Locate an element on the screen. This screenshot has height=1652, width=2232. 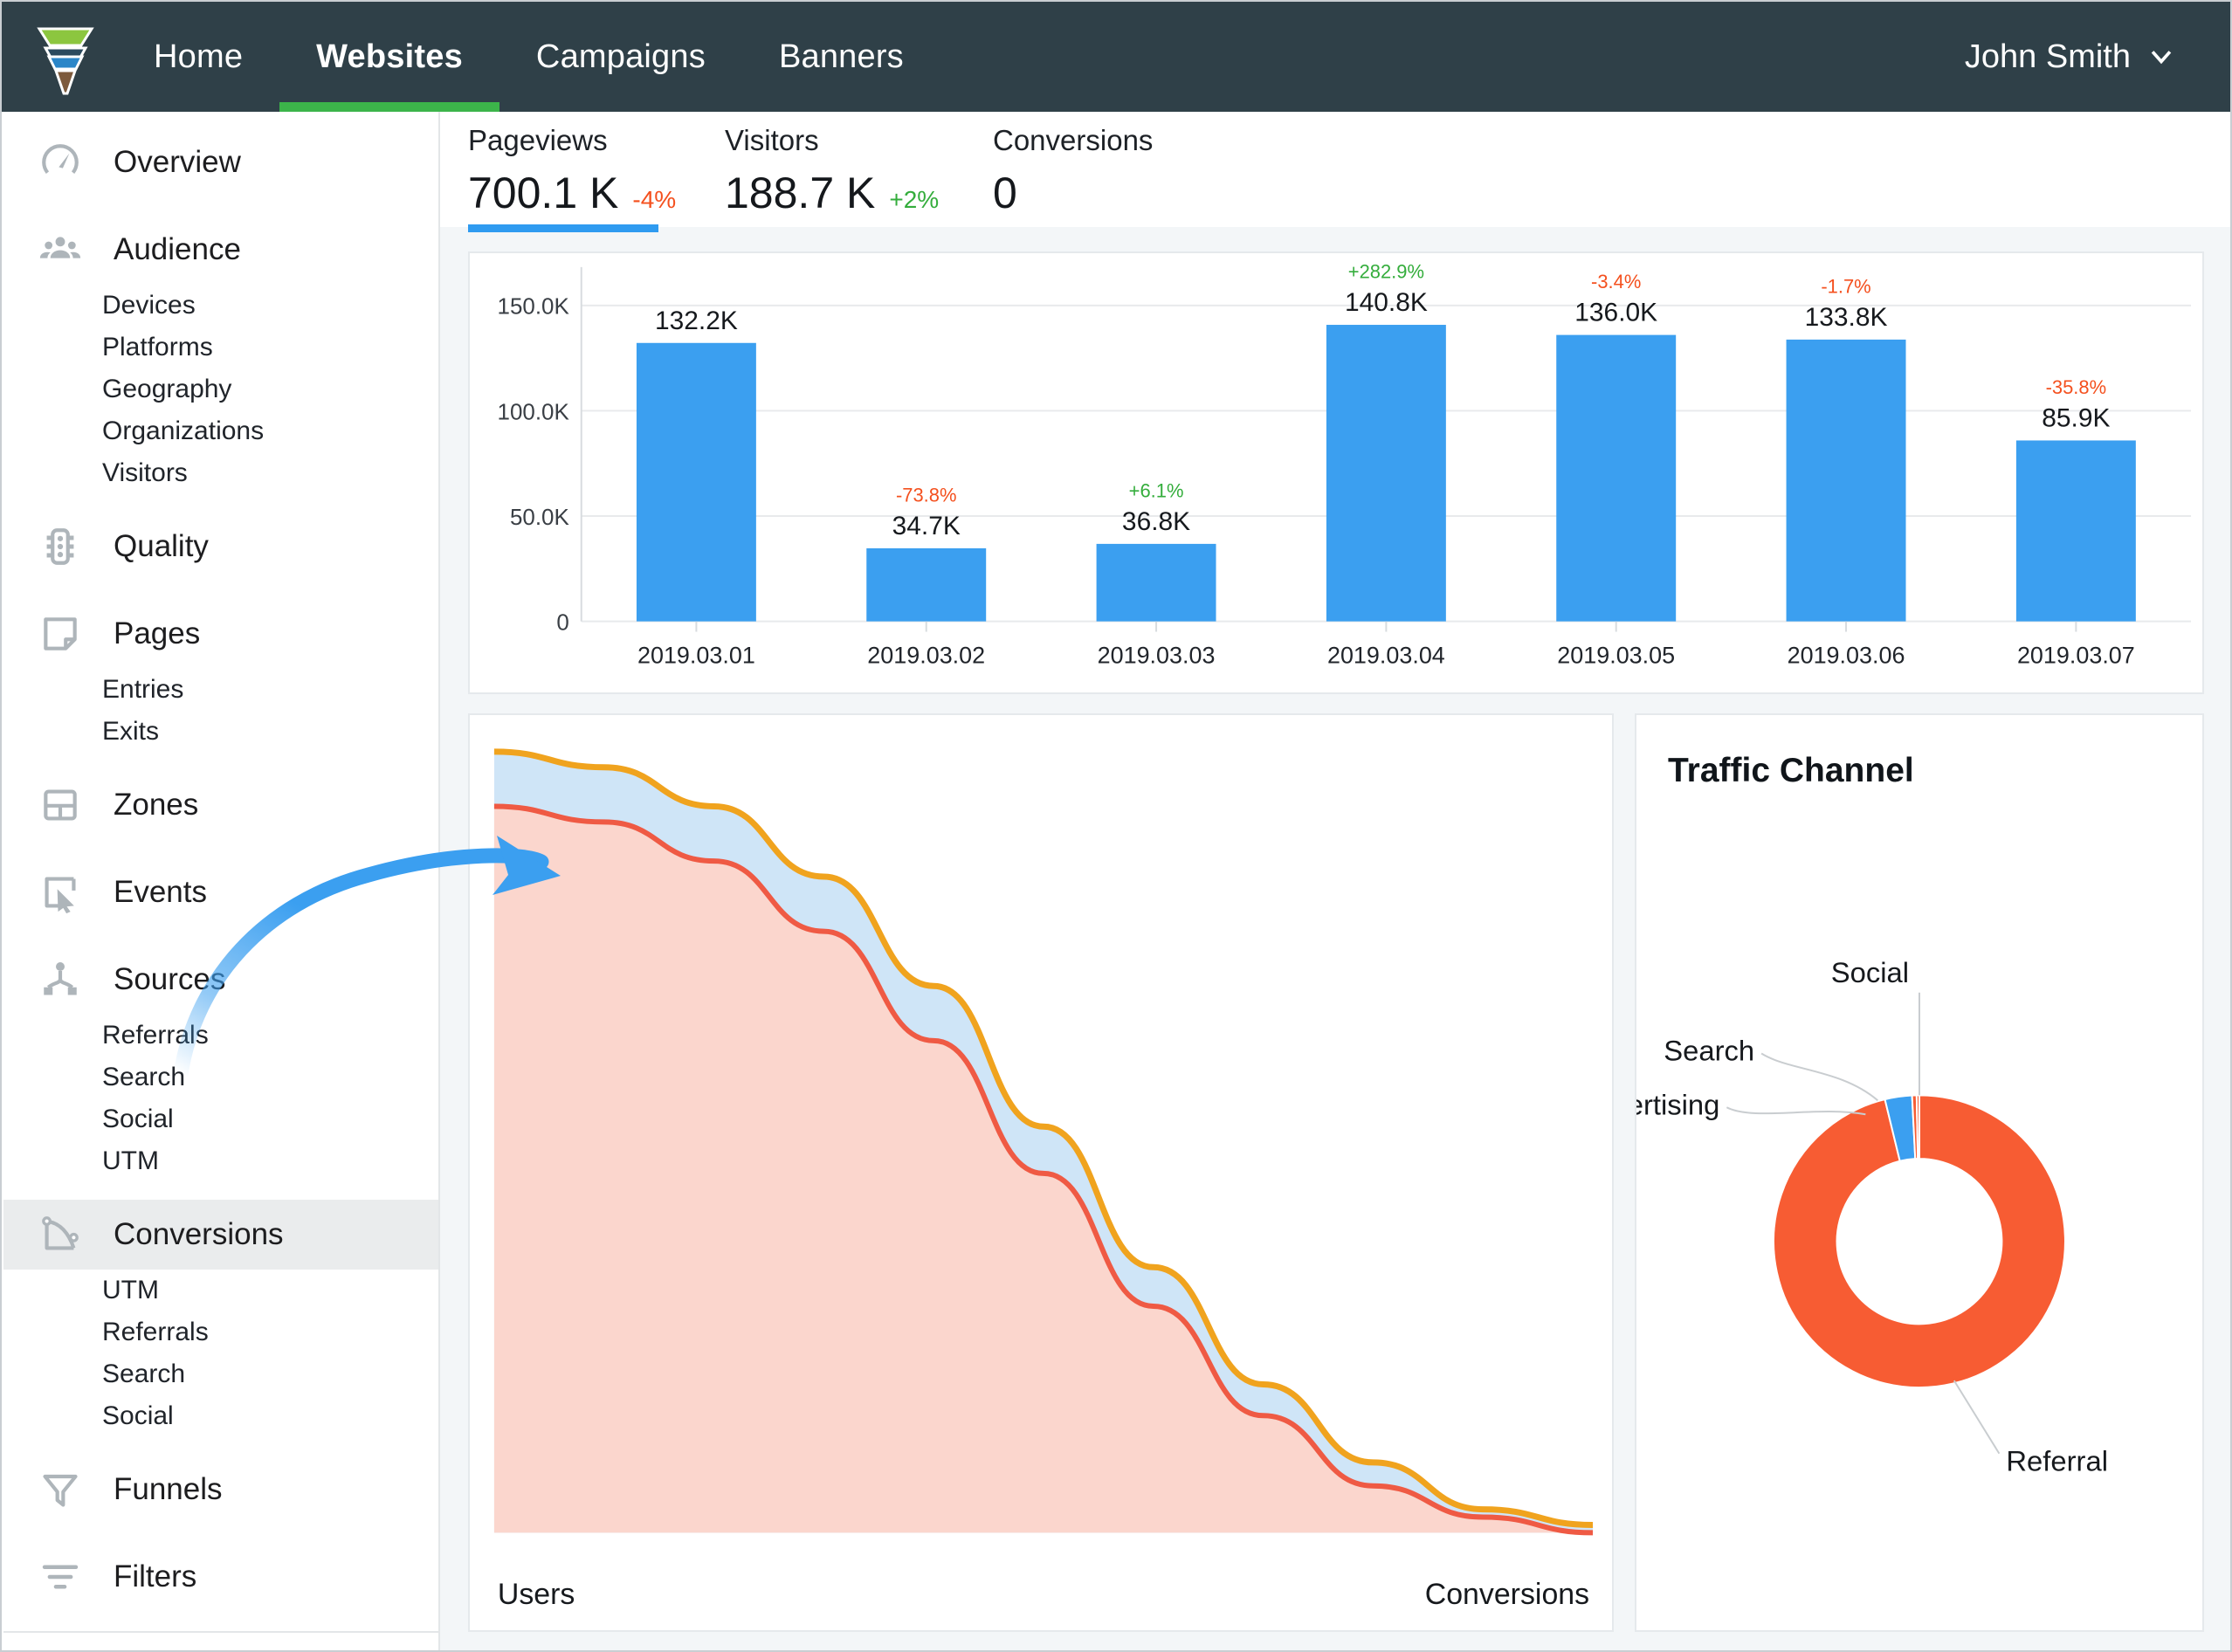
sidebar-item-funnels: Funnels is located at coordinates (220, 1490).